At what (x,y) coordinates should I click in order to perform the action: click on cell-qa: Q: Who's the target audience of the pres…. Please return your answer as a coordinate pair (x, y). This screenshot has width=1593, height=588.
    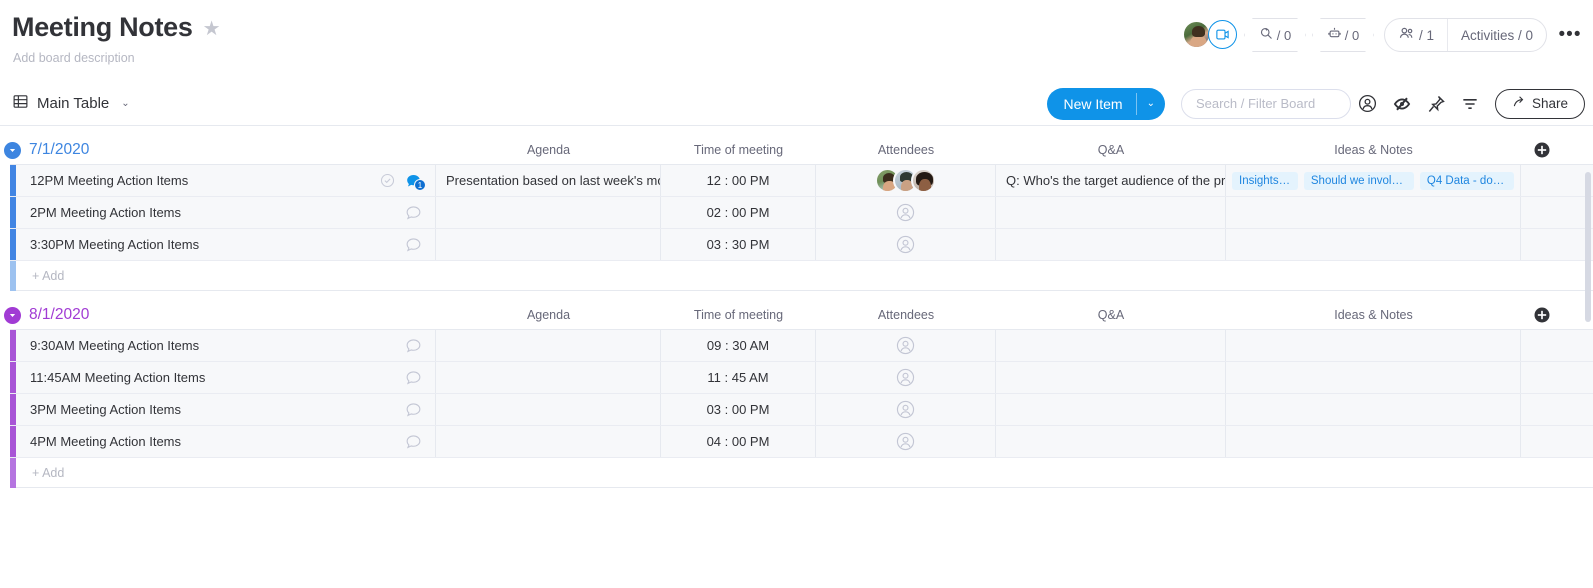
    Looking at the image, I should click on (1111, 180).